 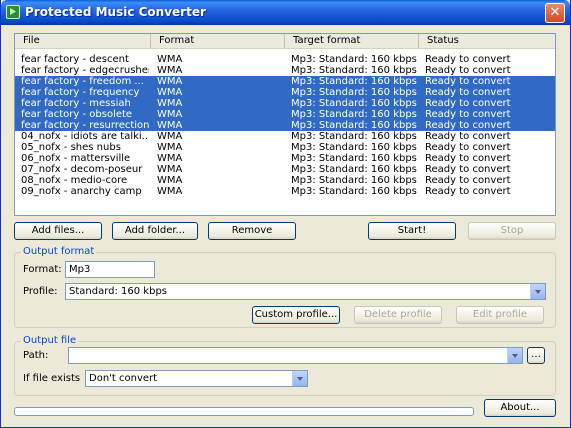 I want to click on format-value: Mp3, so click(x=80, y=269).